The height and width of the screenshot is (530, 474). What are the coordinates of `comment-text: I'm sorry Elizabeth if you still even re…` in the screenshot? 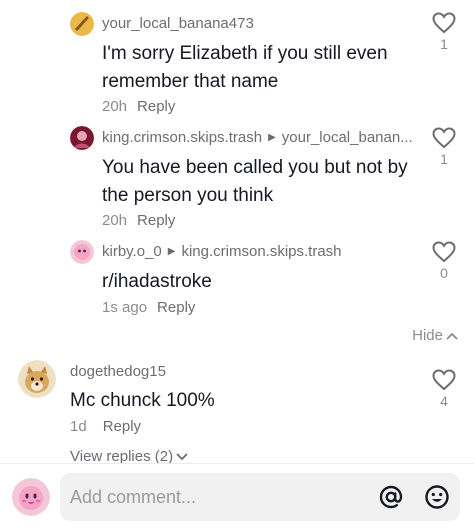 It's located at (262, 68).